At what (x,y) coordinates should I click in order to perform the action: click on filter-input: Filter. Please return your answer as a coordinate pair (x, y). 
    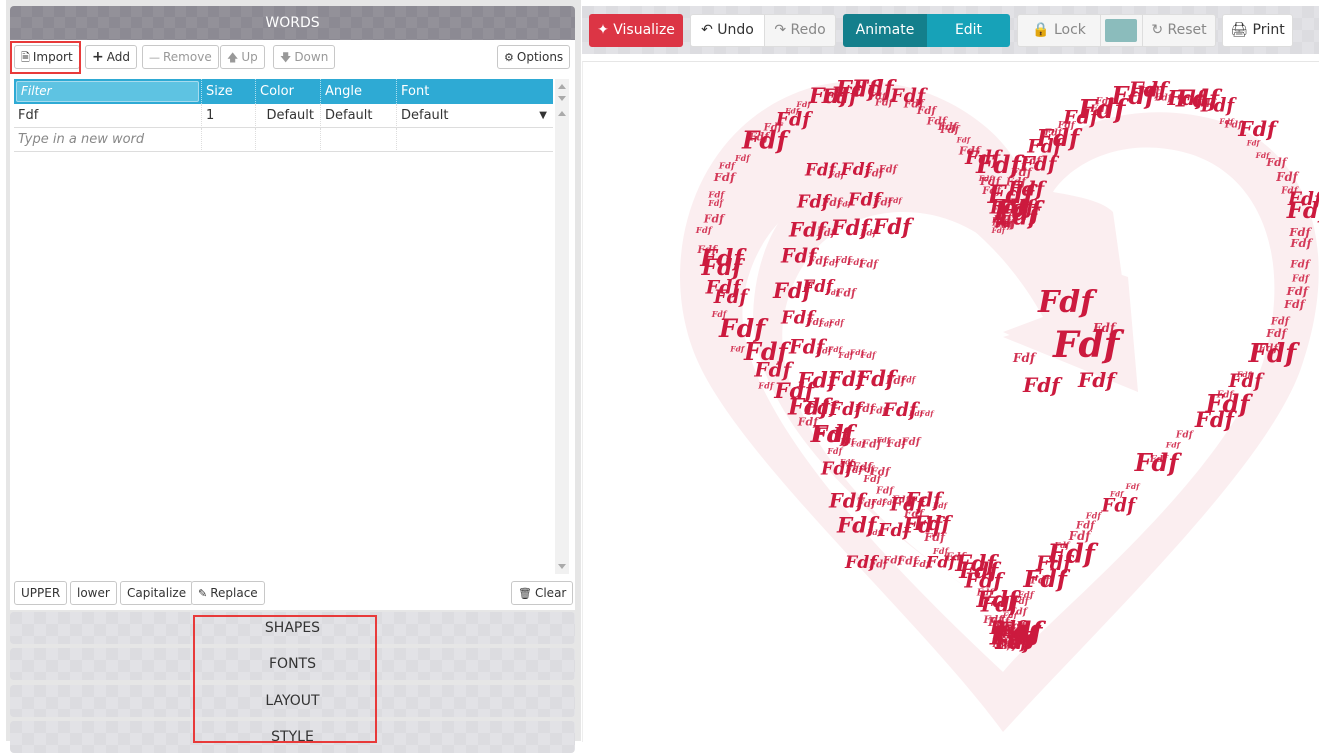
    Looking at the image, I should click on (107, 91).